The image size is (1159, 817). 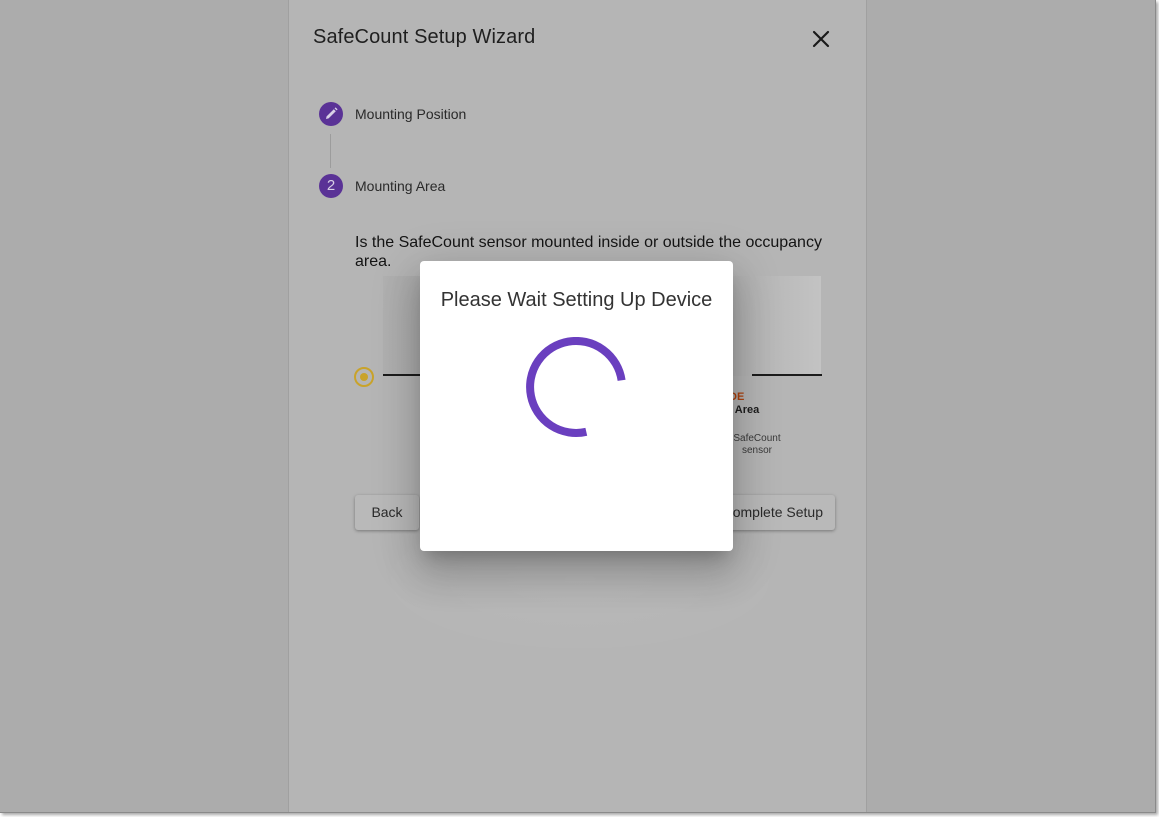 I want to click on close-icon, so click(x=821, y=39).